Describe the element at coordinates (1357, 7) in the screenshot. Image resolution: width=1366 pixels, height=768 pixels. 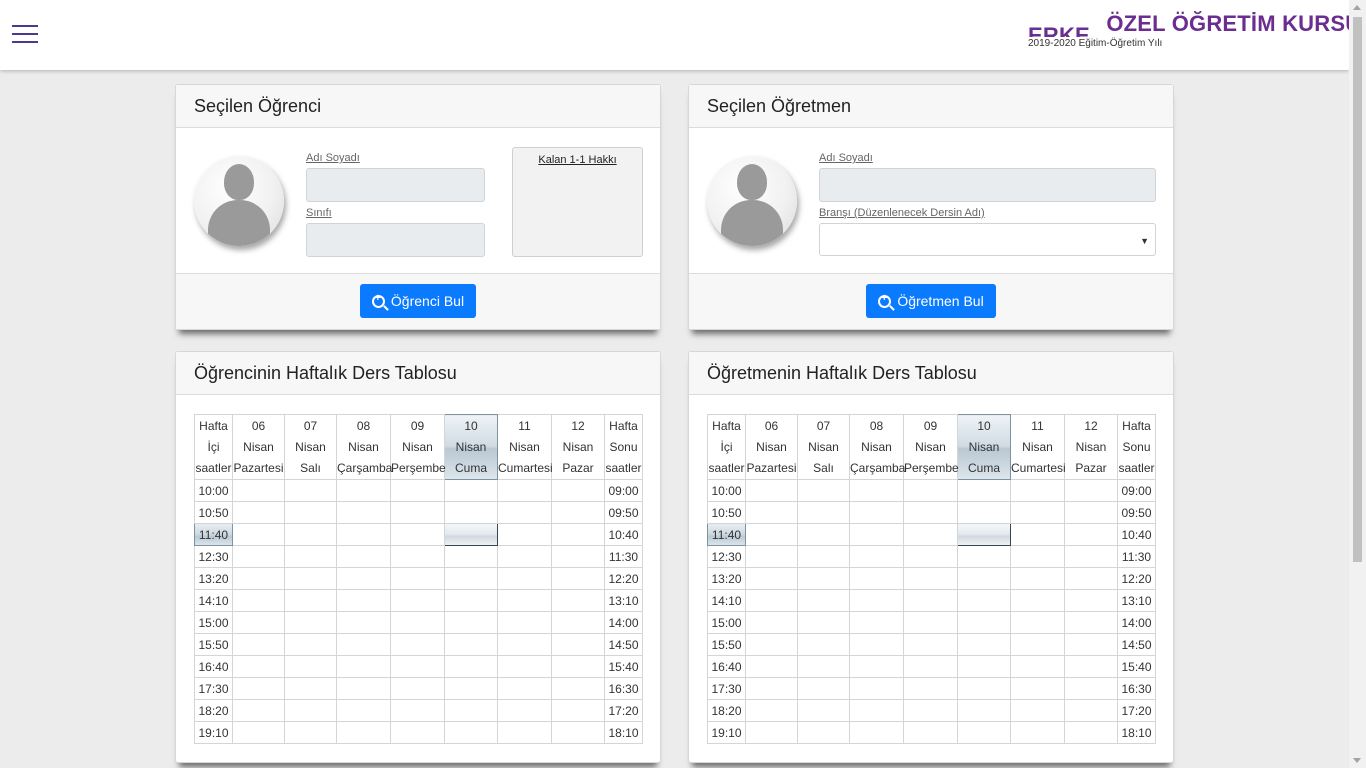
I see `scroll-up-icon` at that location.